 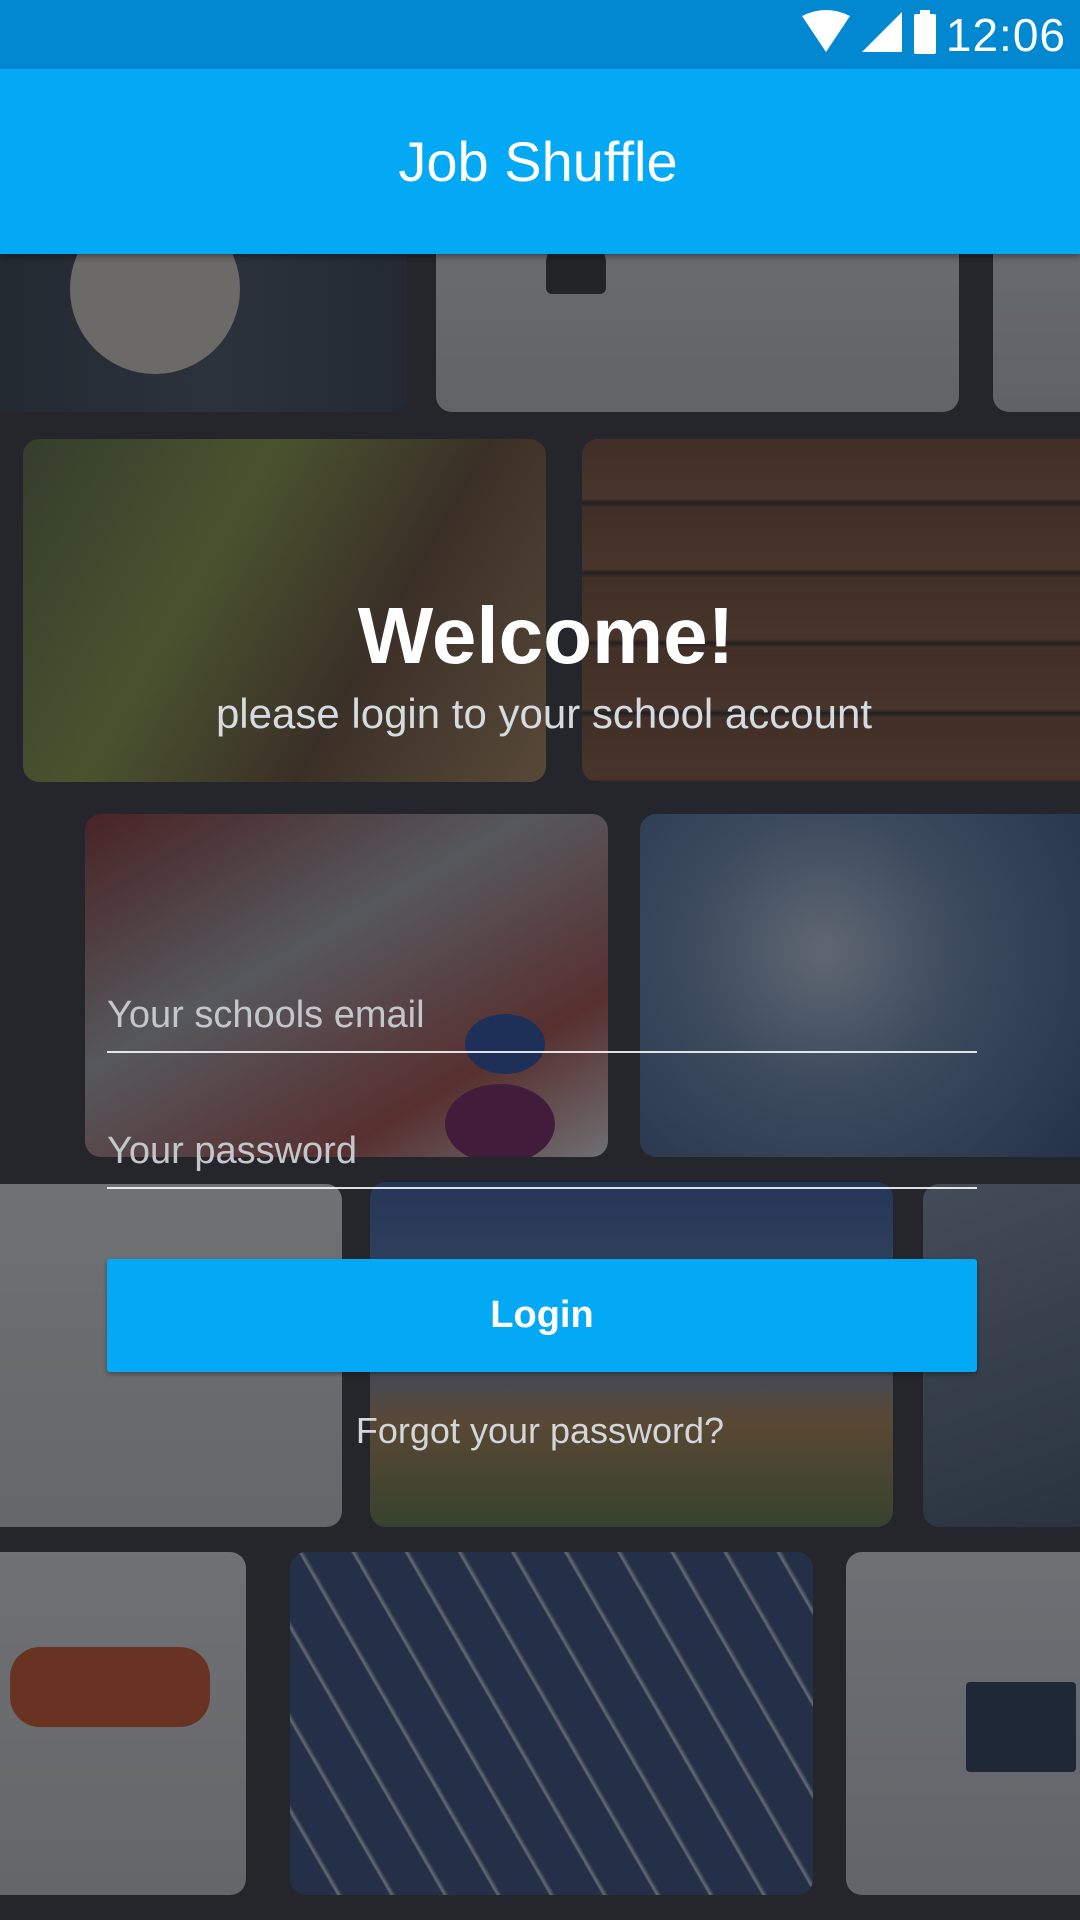 What do you see at coordinates (825, 34) in the screenshot?
I see `wifi-icon` at bounding box center [825, 34].